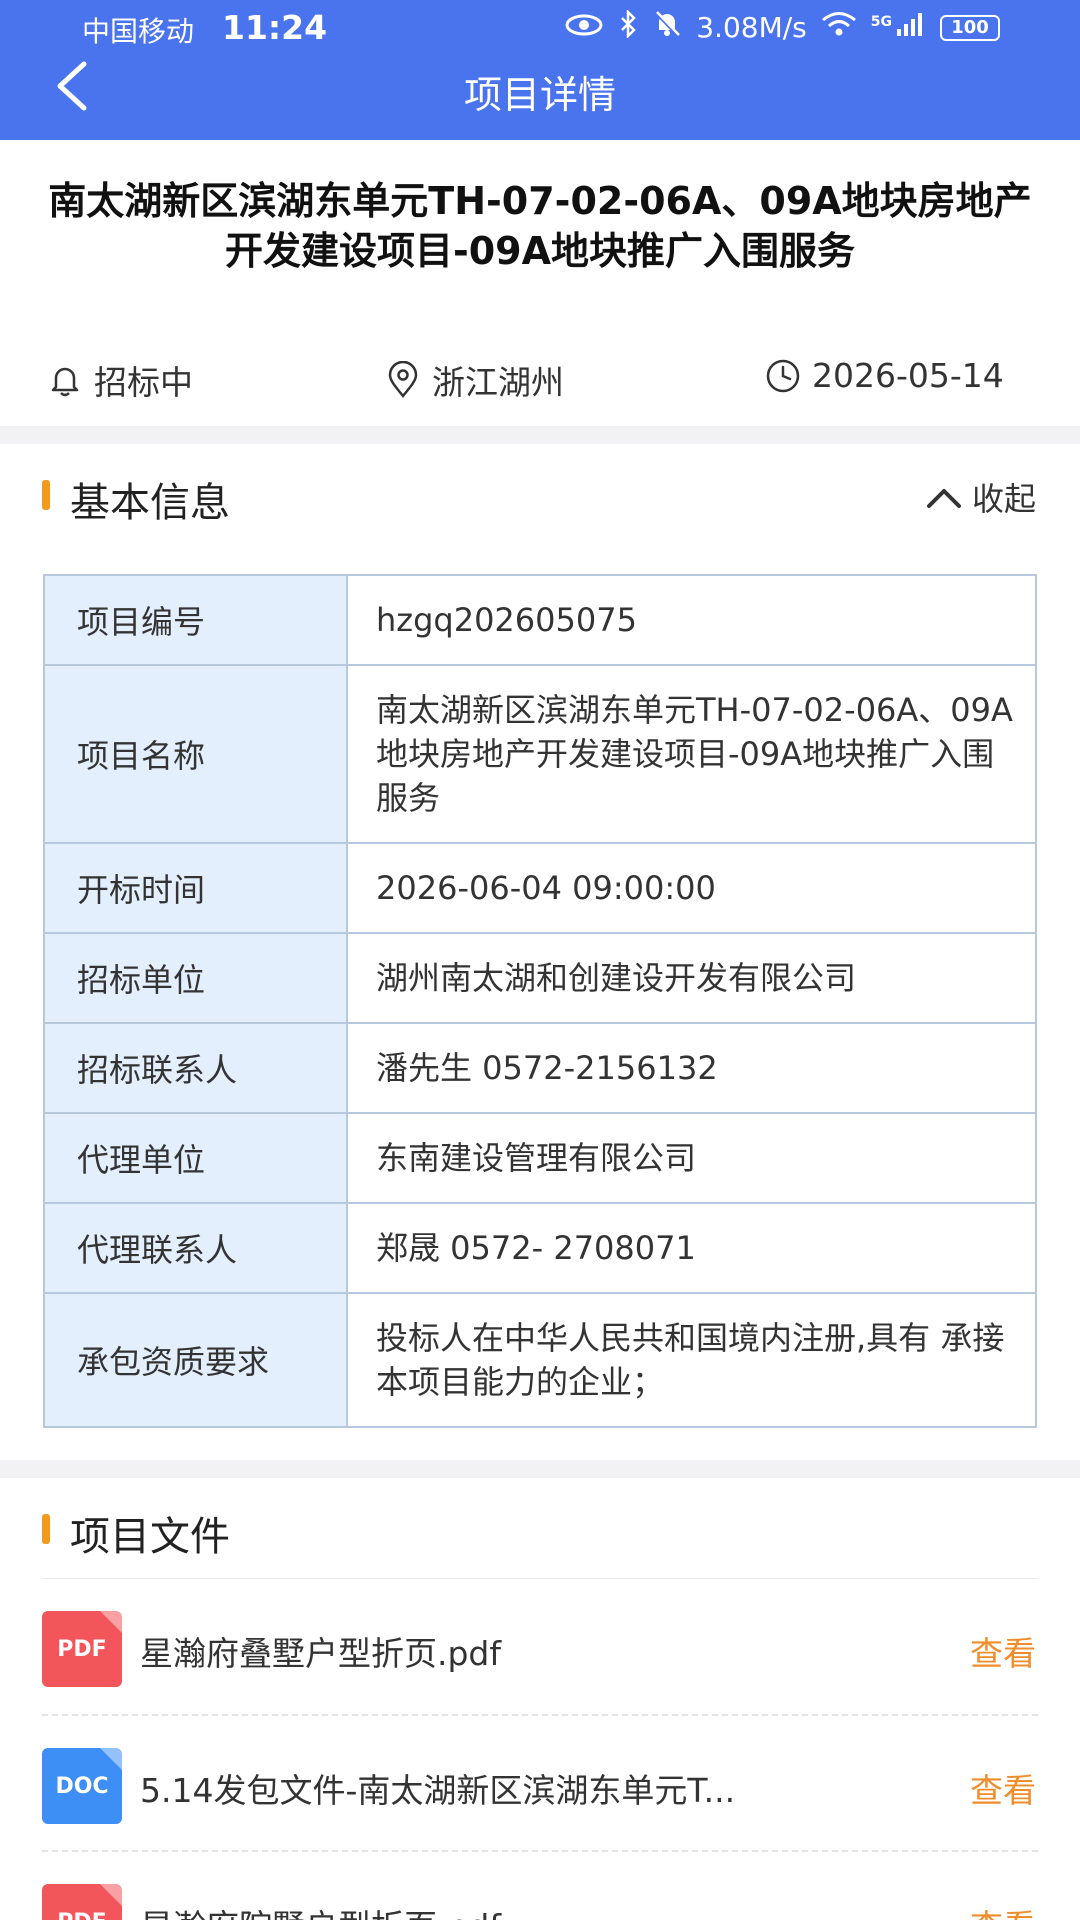 The height and width of the screenshot is (1920, 1080). I want to click on file-type-label: DOC, so click(82, 1786).